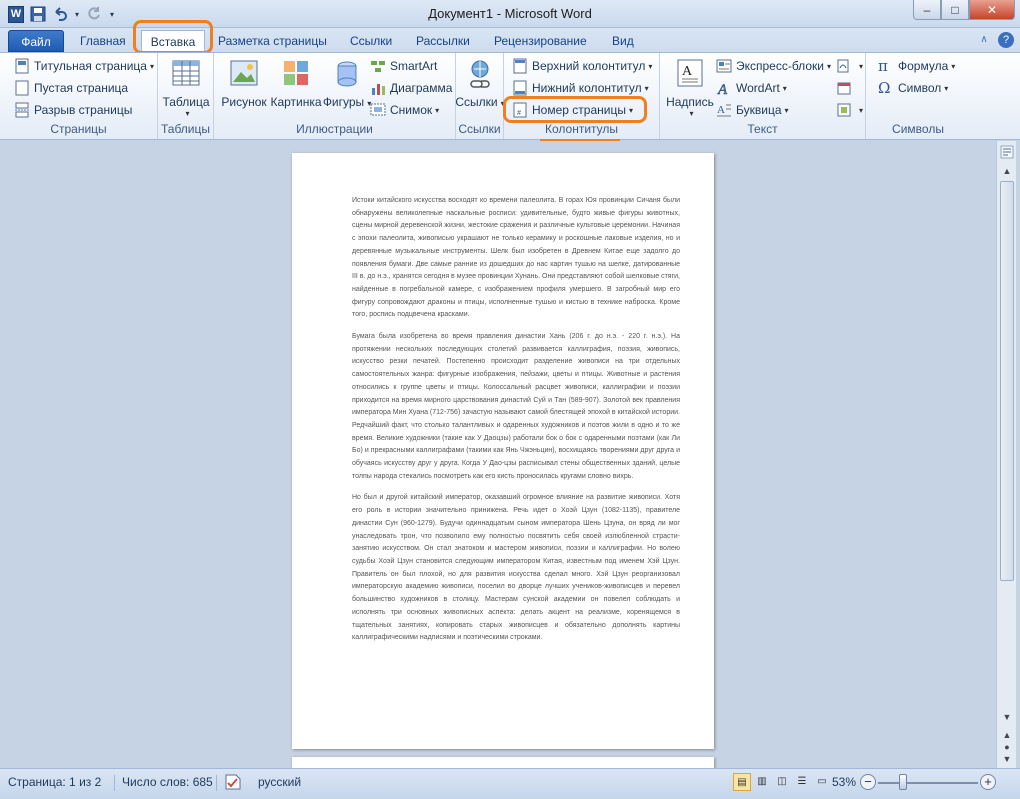 The width and height of the screenshot is (1020, 799). I want to click on quickparts-icon, so click(724, 66).